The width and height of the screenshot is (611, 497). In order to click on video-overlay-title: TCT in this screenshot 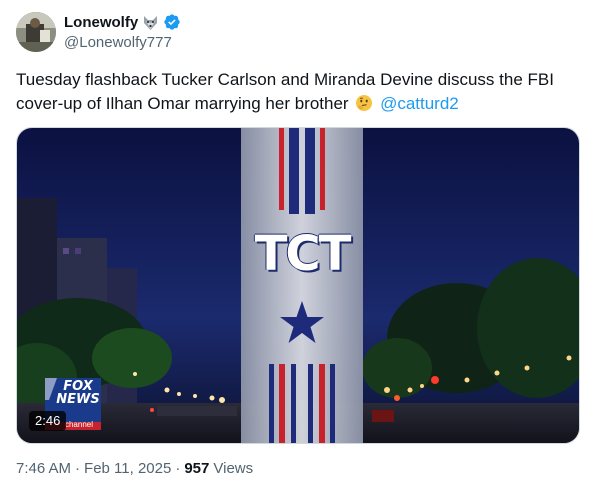, I will do `click(303, 254)`.